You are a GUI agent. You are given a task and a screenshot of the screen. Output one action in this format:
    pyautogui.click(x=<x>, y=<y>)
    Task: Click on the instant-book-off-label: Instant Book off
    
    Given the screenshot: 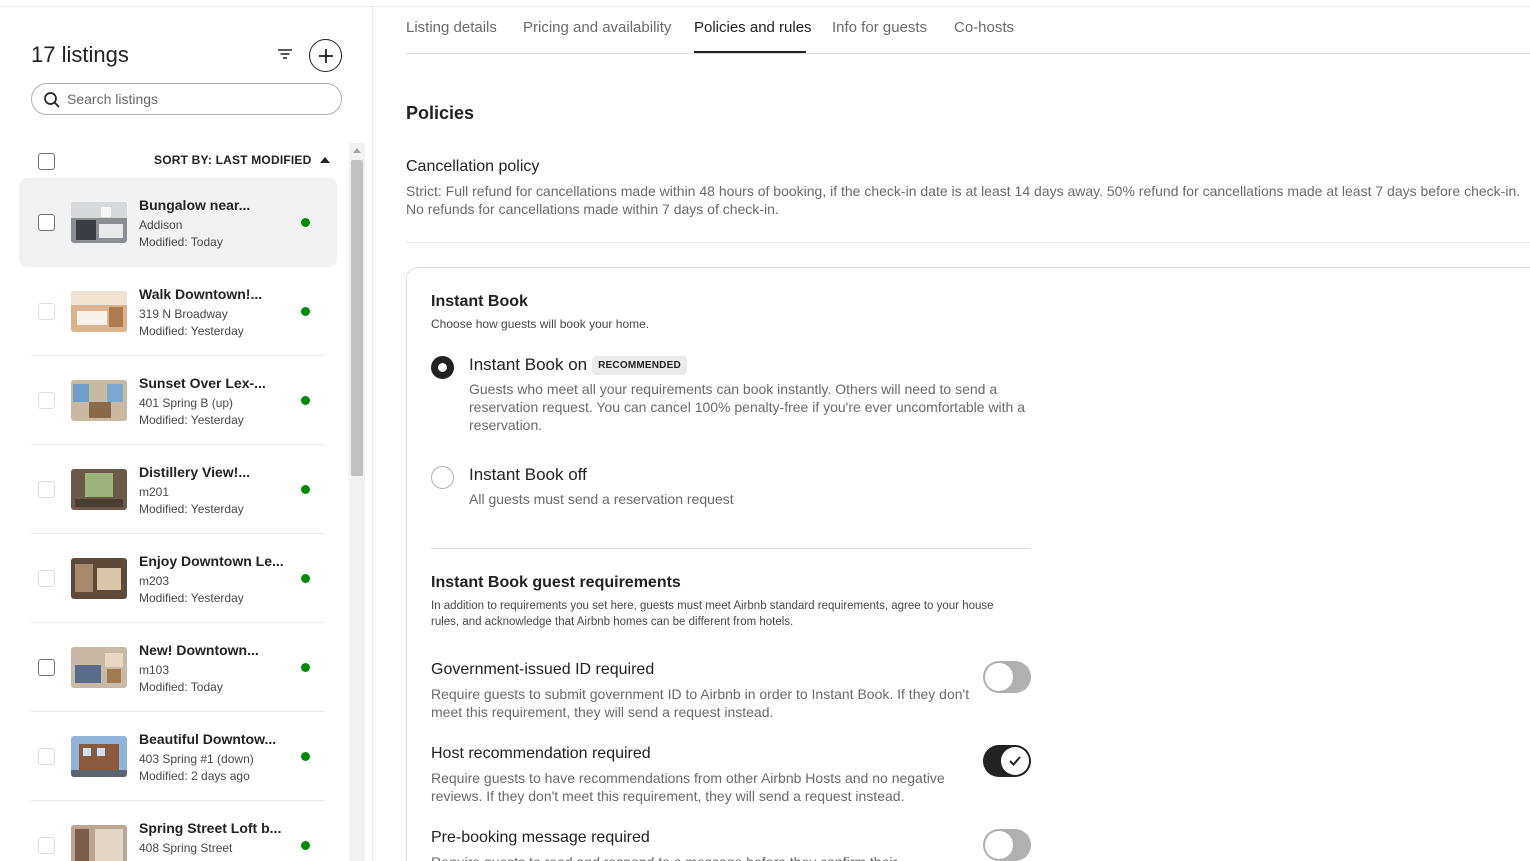 What is the action you would take?
    pyautogui.click(x=528, y=474)
    